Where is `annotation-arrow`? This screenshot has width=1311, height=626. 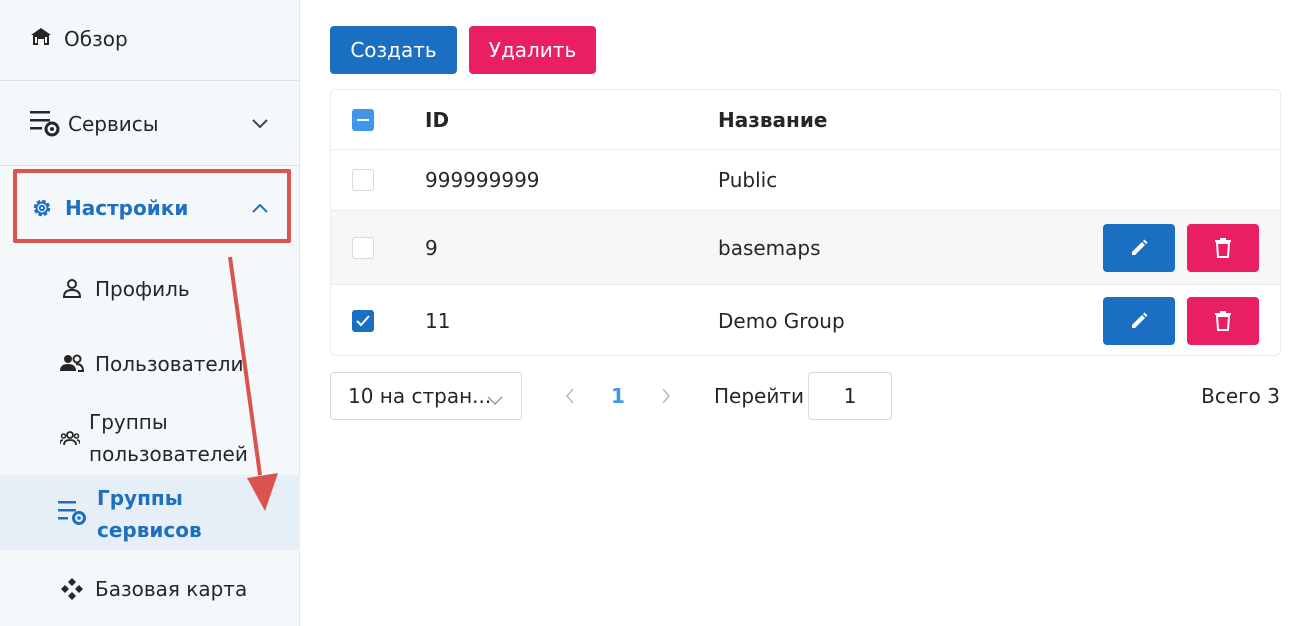 annotation-arrow is located at coordinates (253, 383).